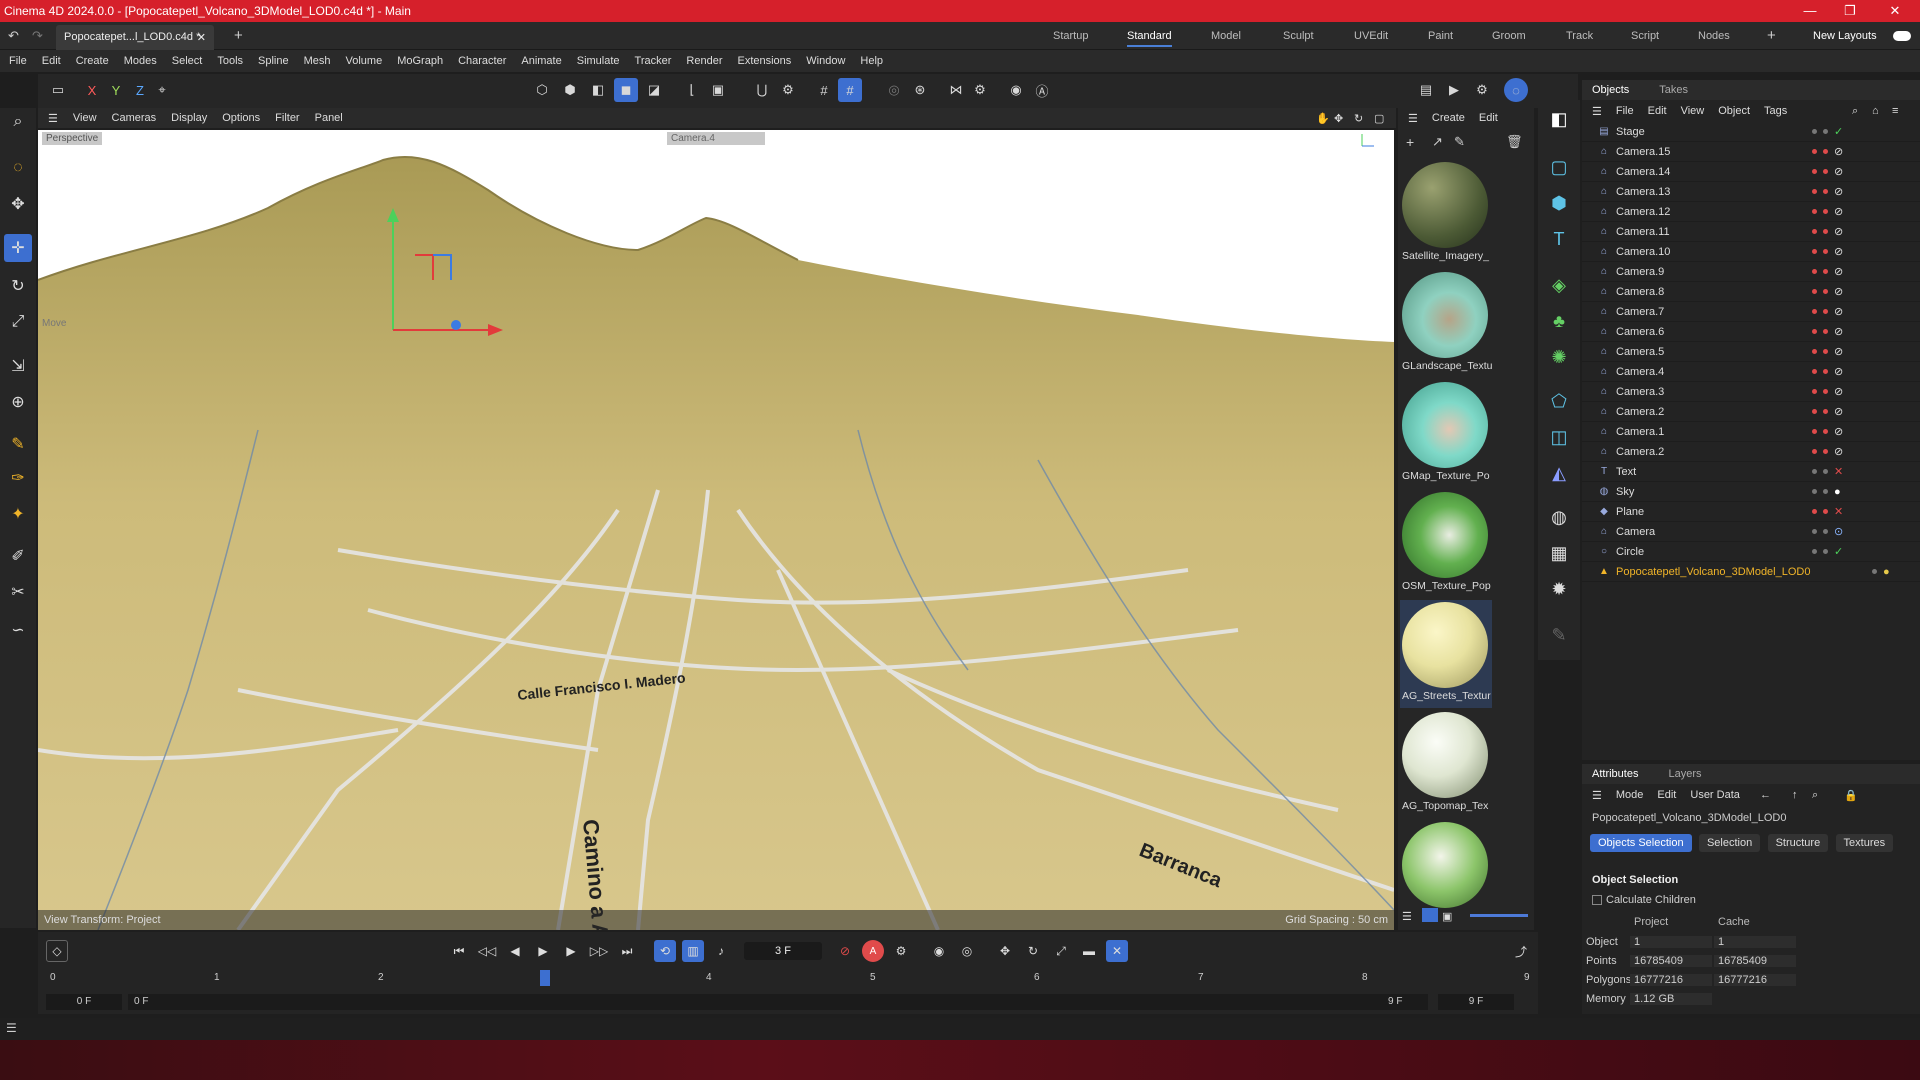 Image resolution: width=1920 pixels, height=1080 pixels. What do you see at coordinates (1559, 119) in the screenshot?
I see `viewport-single-icon: ◧` at bounding box center [1559, 119].